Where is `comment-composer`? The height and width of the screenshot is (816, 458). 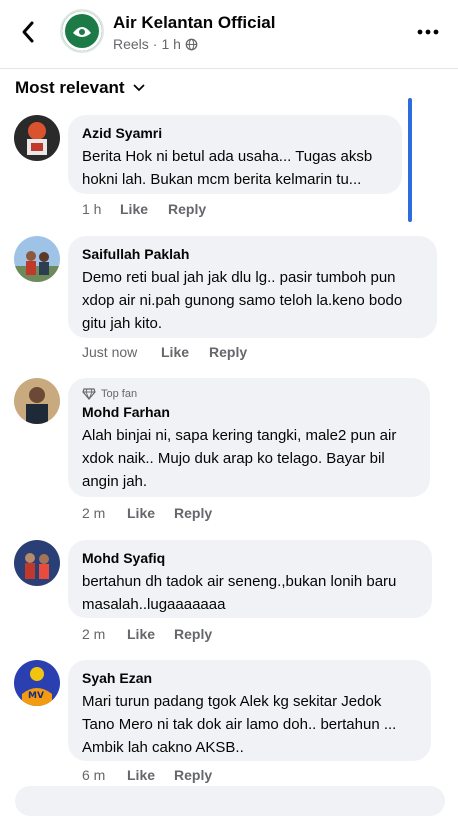
comment-composer is located at coordinates (229, 801).